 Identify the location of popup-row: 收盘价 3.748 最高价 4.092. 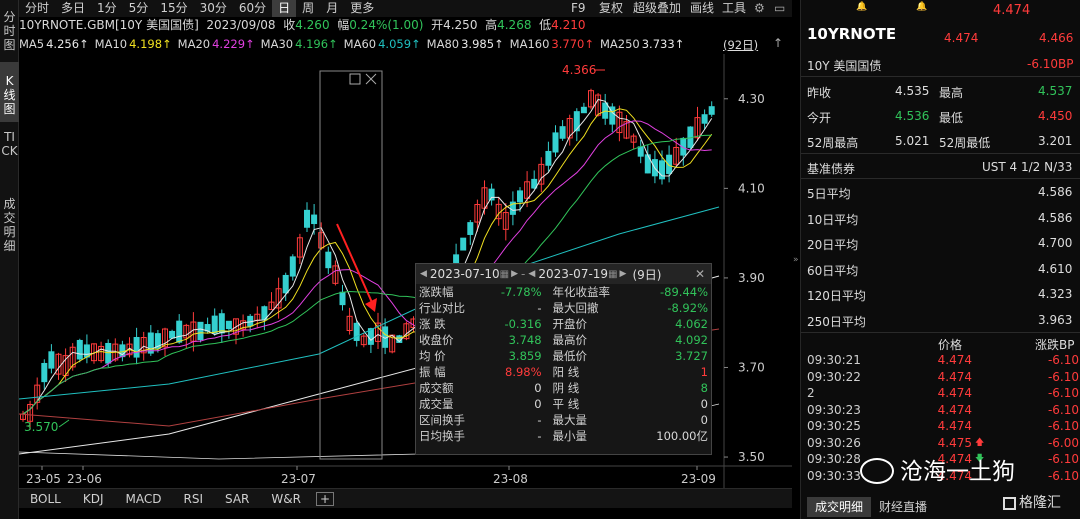
(563, 340).